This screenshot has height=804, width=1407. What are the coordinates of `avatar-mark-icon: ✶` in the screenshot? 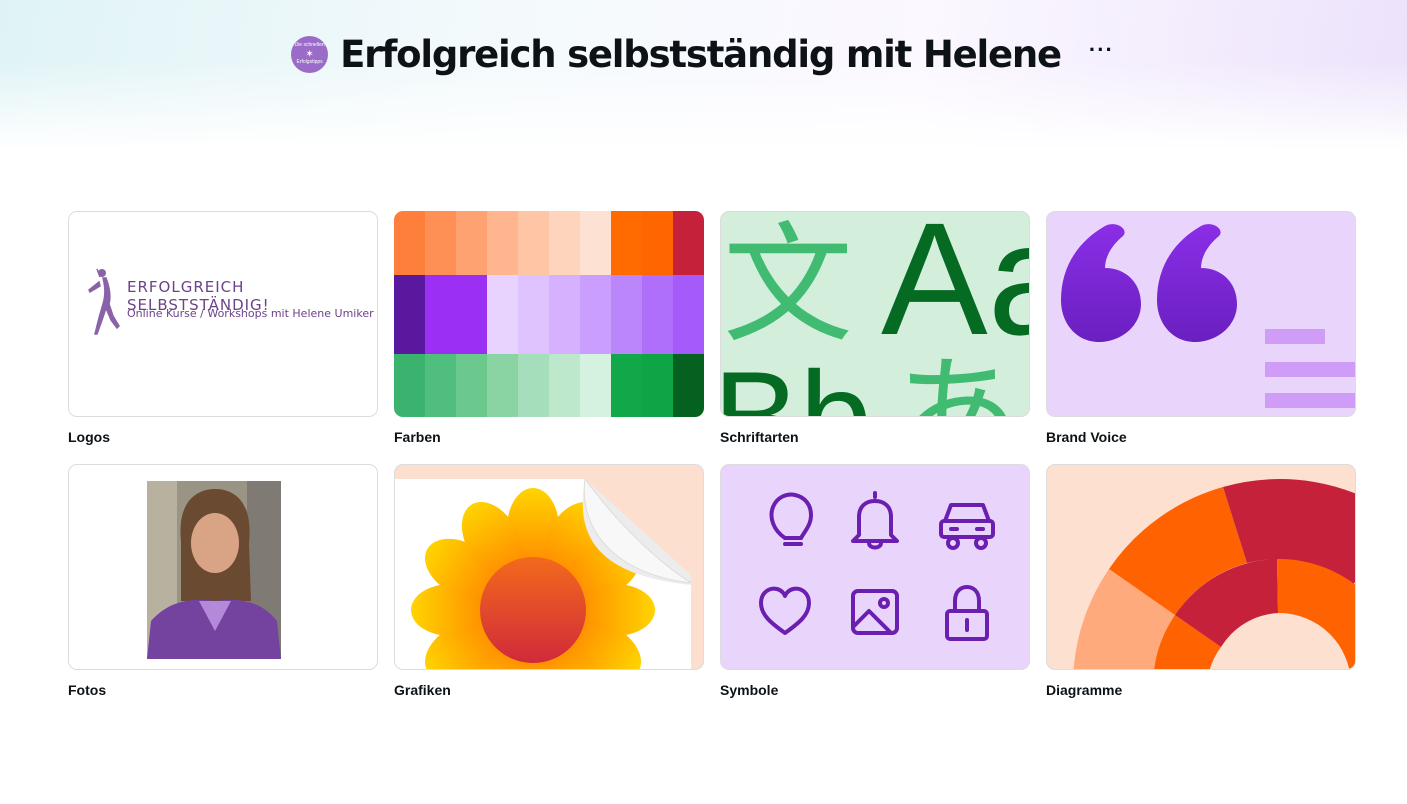 It's located at (309, 54).